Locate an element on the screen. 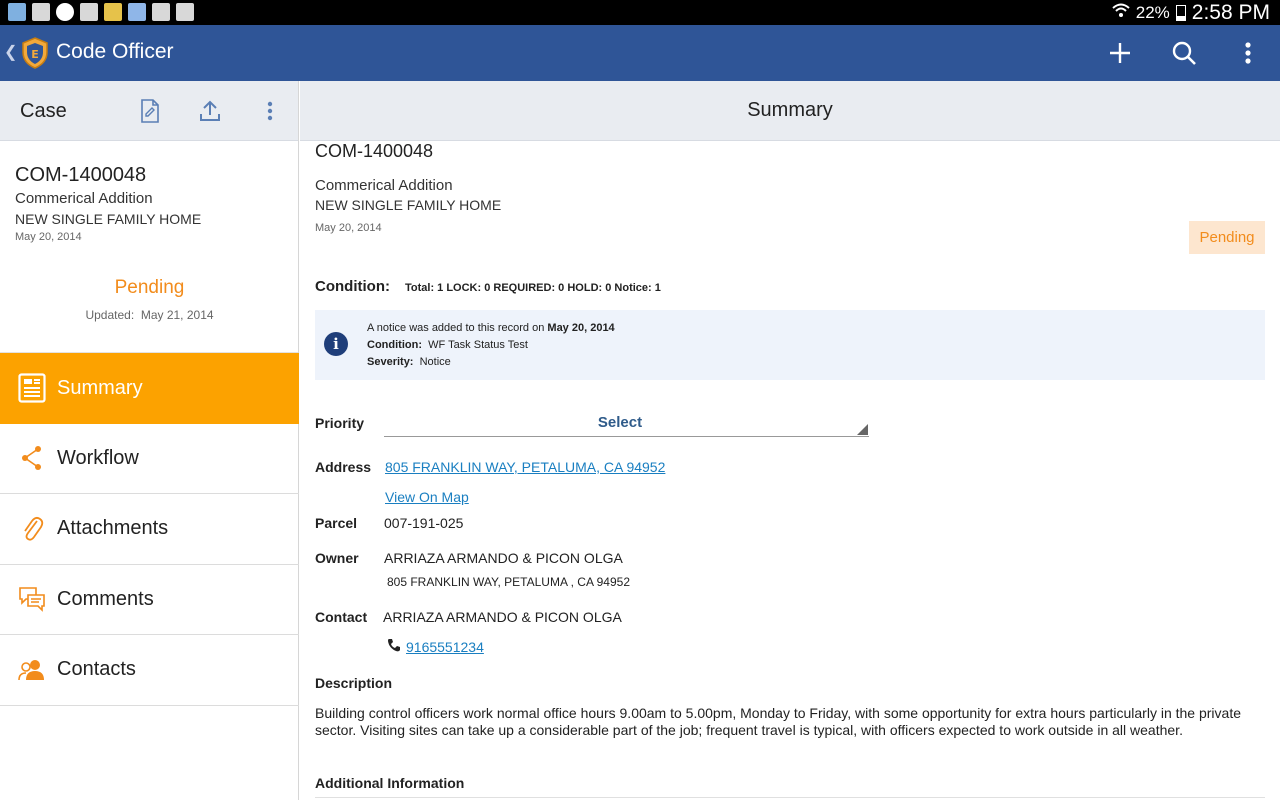 The width and height of the screenshot is (1280, 800). notice-severity-value: Notice is located at coordinates (435, 362).